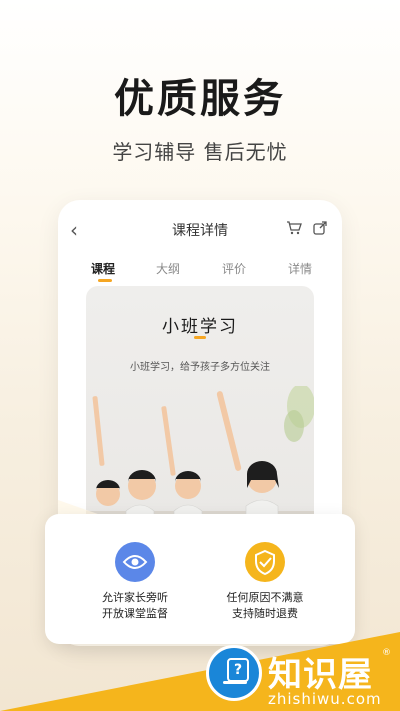  I want to click on registered-mark: ®, so click(386, 653).